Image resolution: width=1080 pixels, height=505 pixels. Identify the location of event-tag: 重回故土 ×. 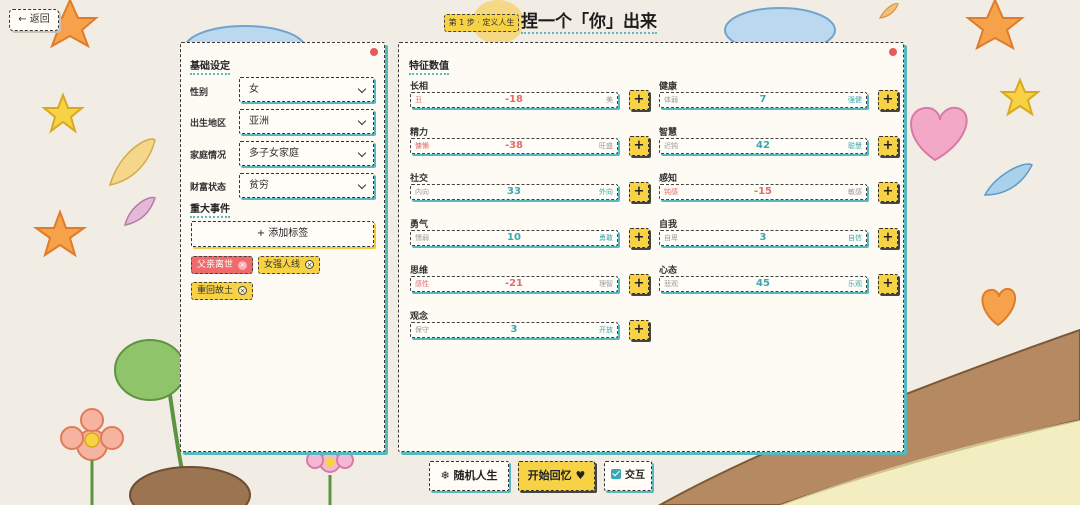
(222, 291).